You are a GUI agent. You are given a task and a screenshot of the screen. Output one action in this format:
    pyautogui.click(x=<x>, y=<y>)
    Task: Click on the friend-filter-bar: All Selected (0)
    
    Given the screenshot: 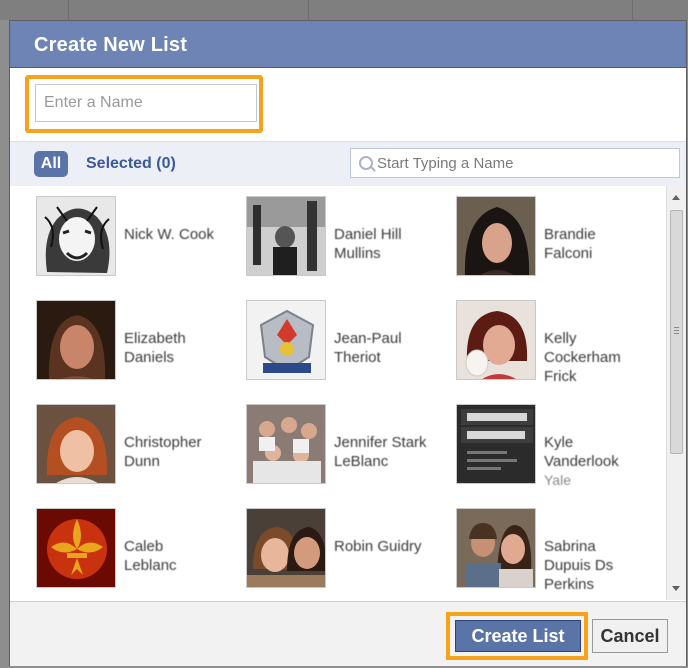 What is the action you would take?
    pyautogui.click(x=348, y=164)
    